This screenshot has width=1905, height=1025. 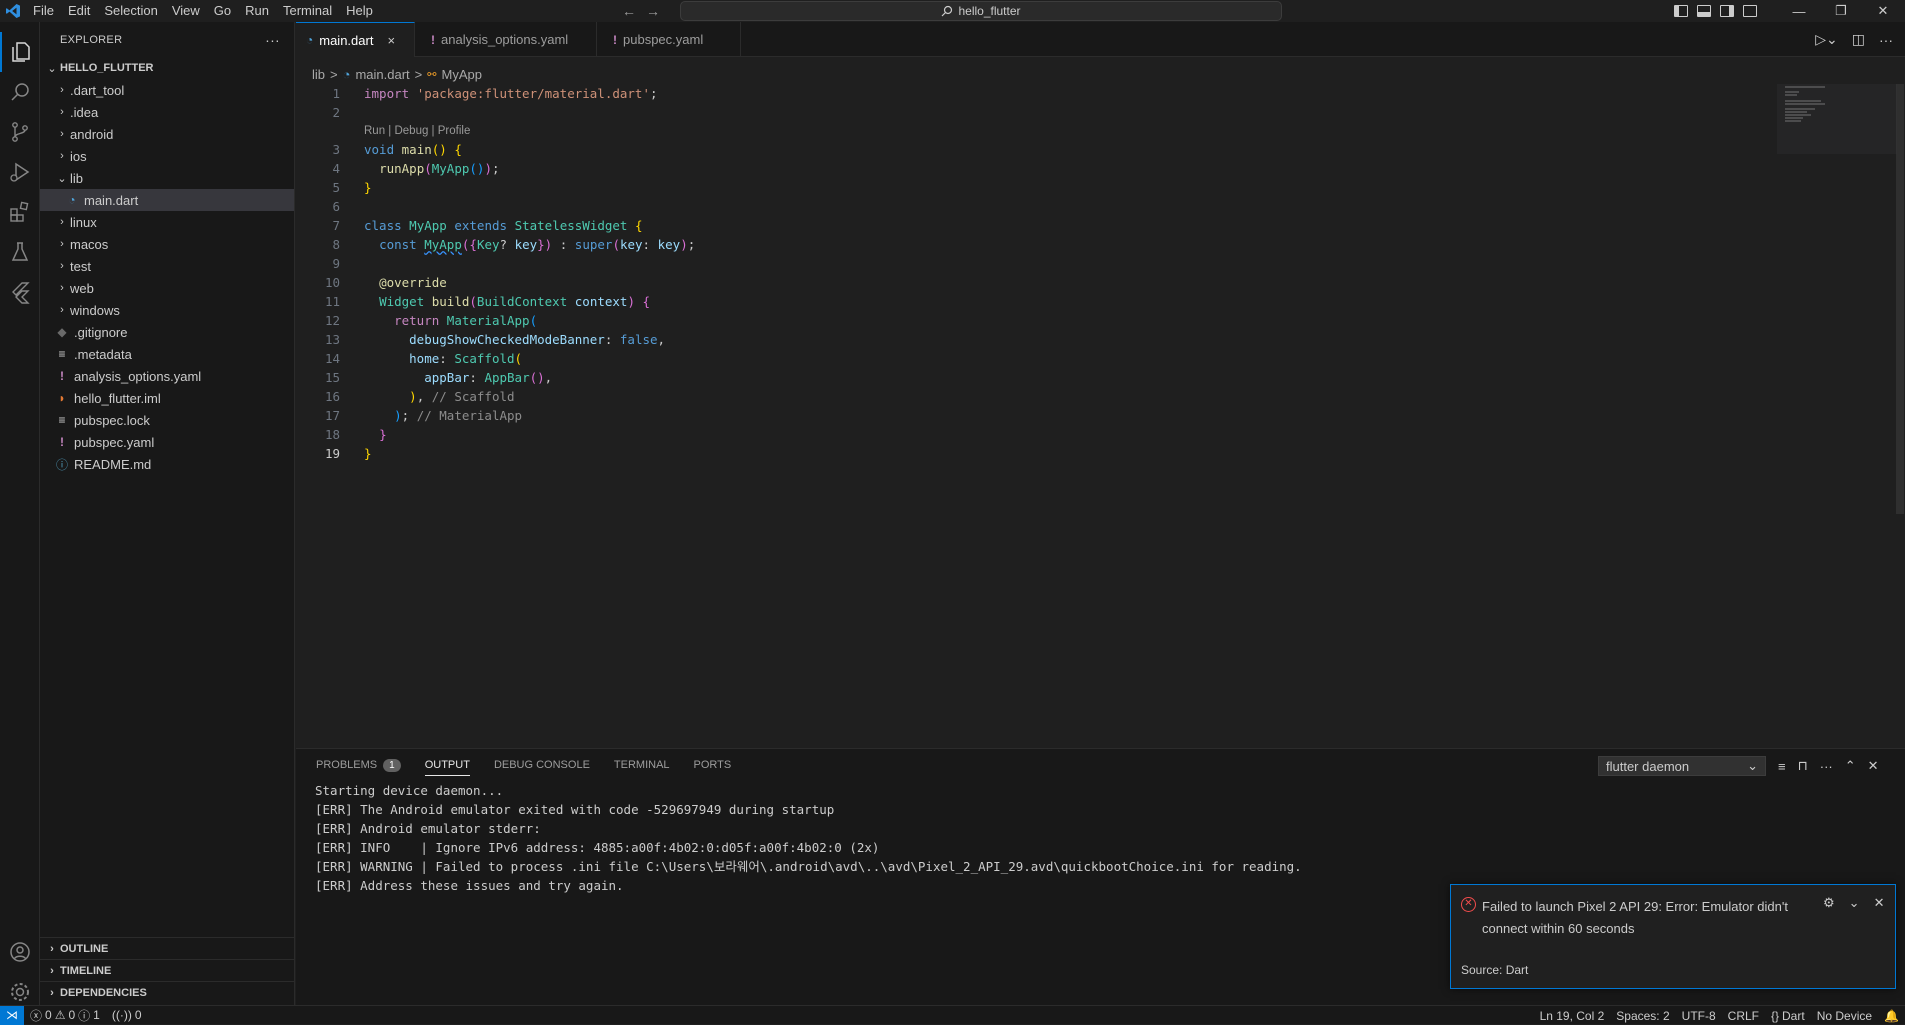 I want to click on lock-scroll-icon: ⊓, so click(x=1803, y=766).